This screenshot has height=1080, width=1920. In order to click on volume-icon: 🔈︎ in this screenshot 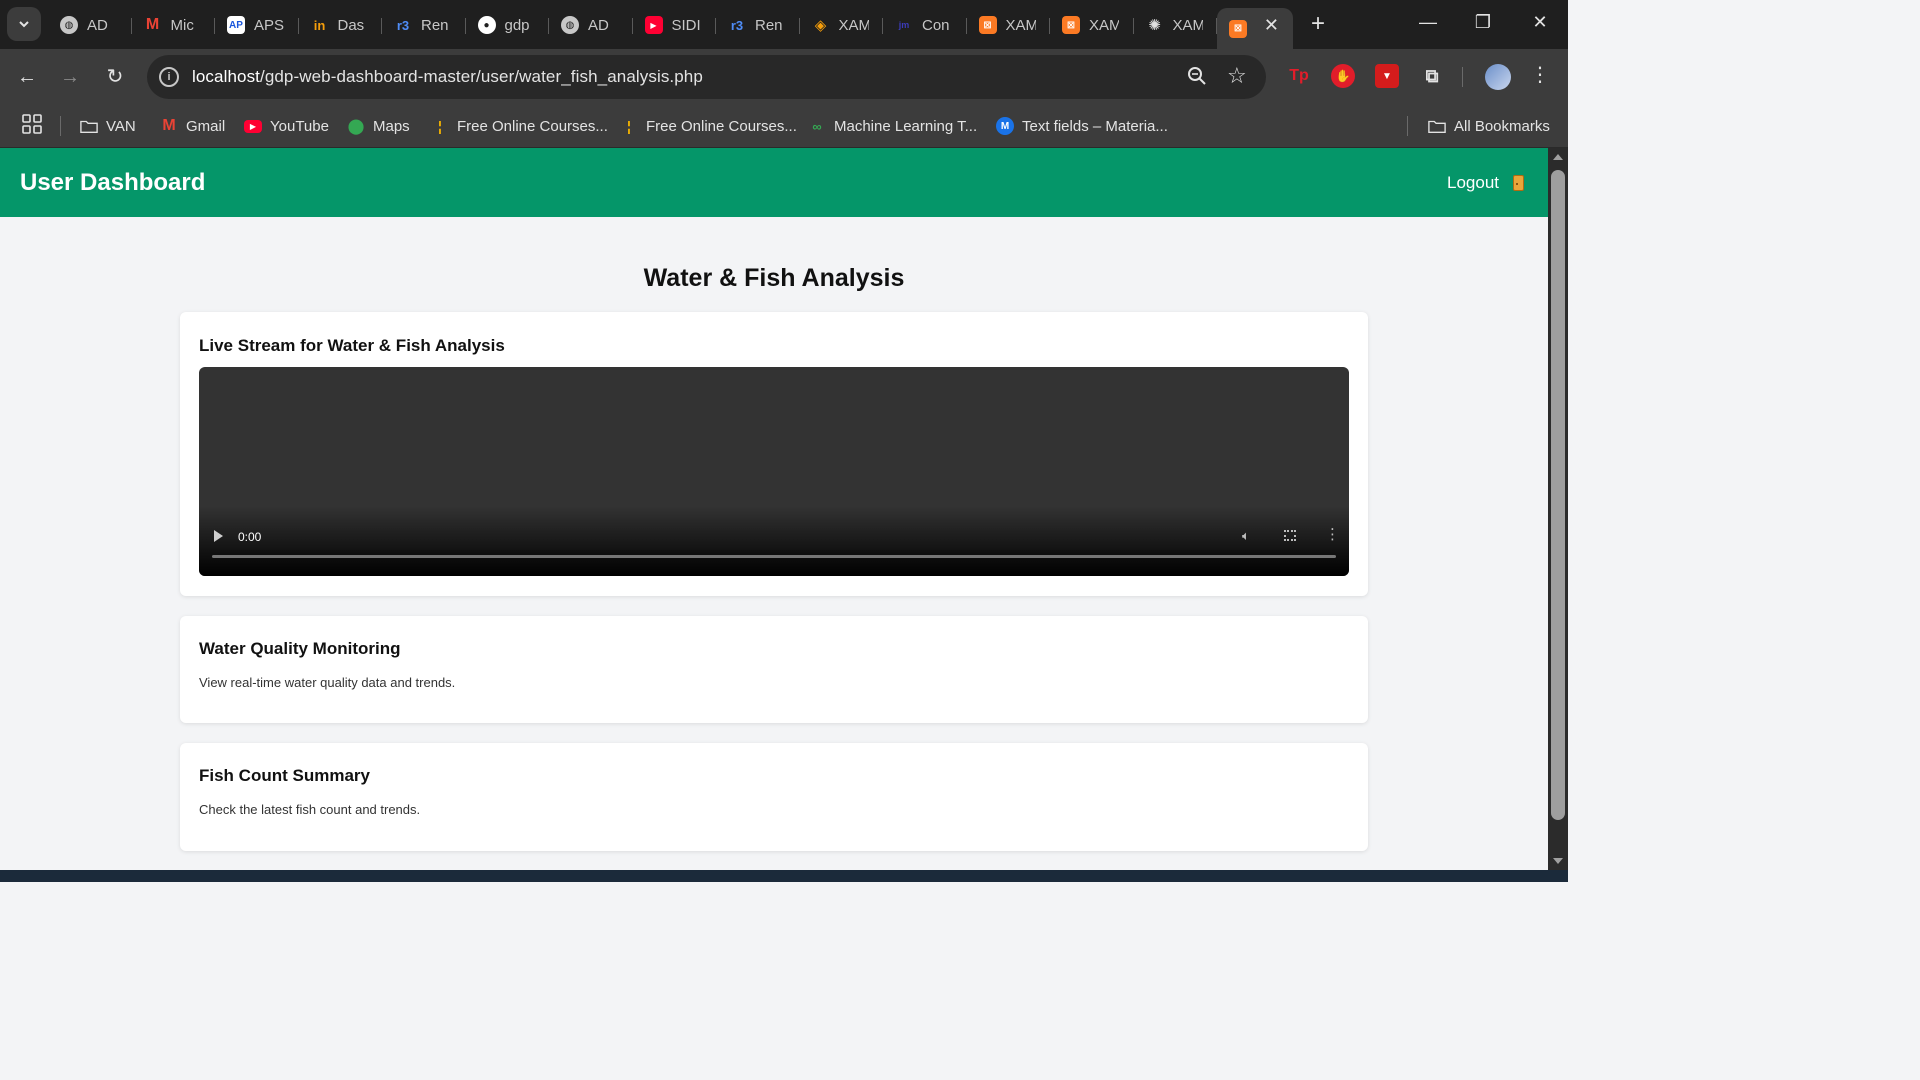, I will do `click(1246, 536)`.